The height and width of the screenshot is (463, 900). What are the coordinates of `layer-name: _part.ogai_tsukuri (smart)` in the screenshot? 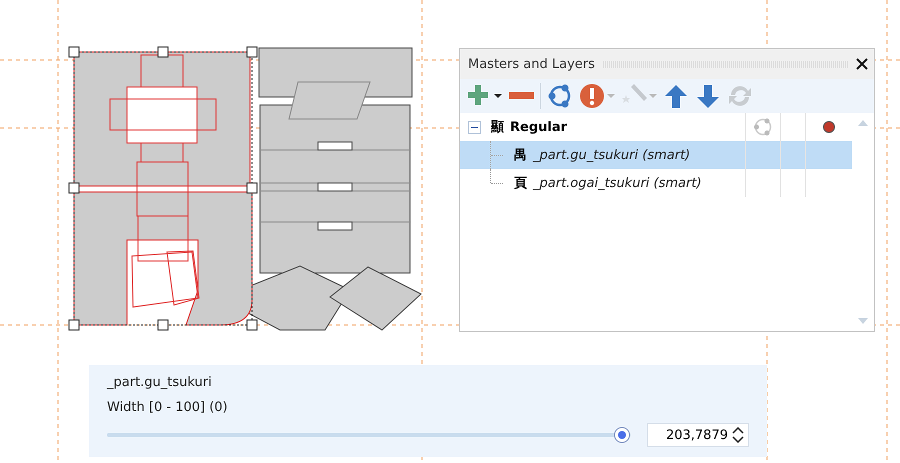 It's located at (618, 183).